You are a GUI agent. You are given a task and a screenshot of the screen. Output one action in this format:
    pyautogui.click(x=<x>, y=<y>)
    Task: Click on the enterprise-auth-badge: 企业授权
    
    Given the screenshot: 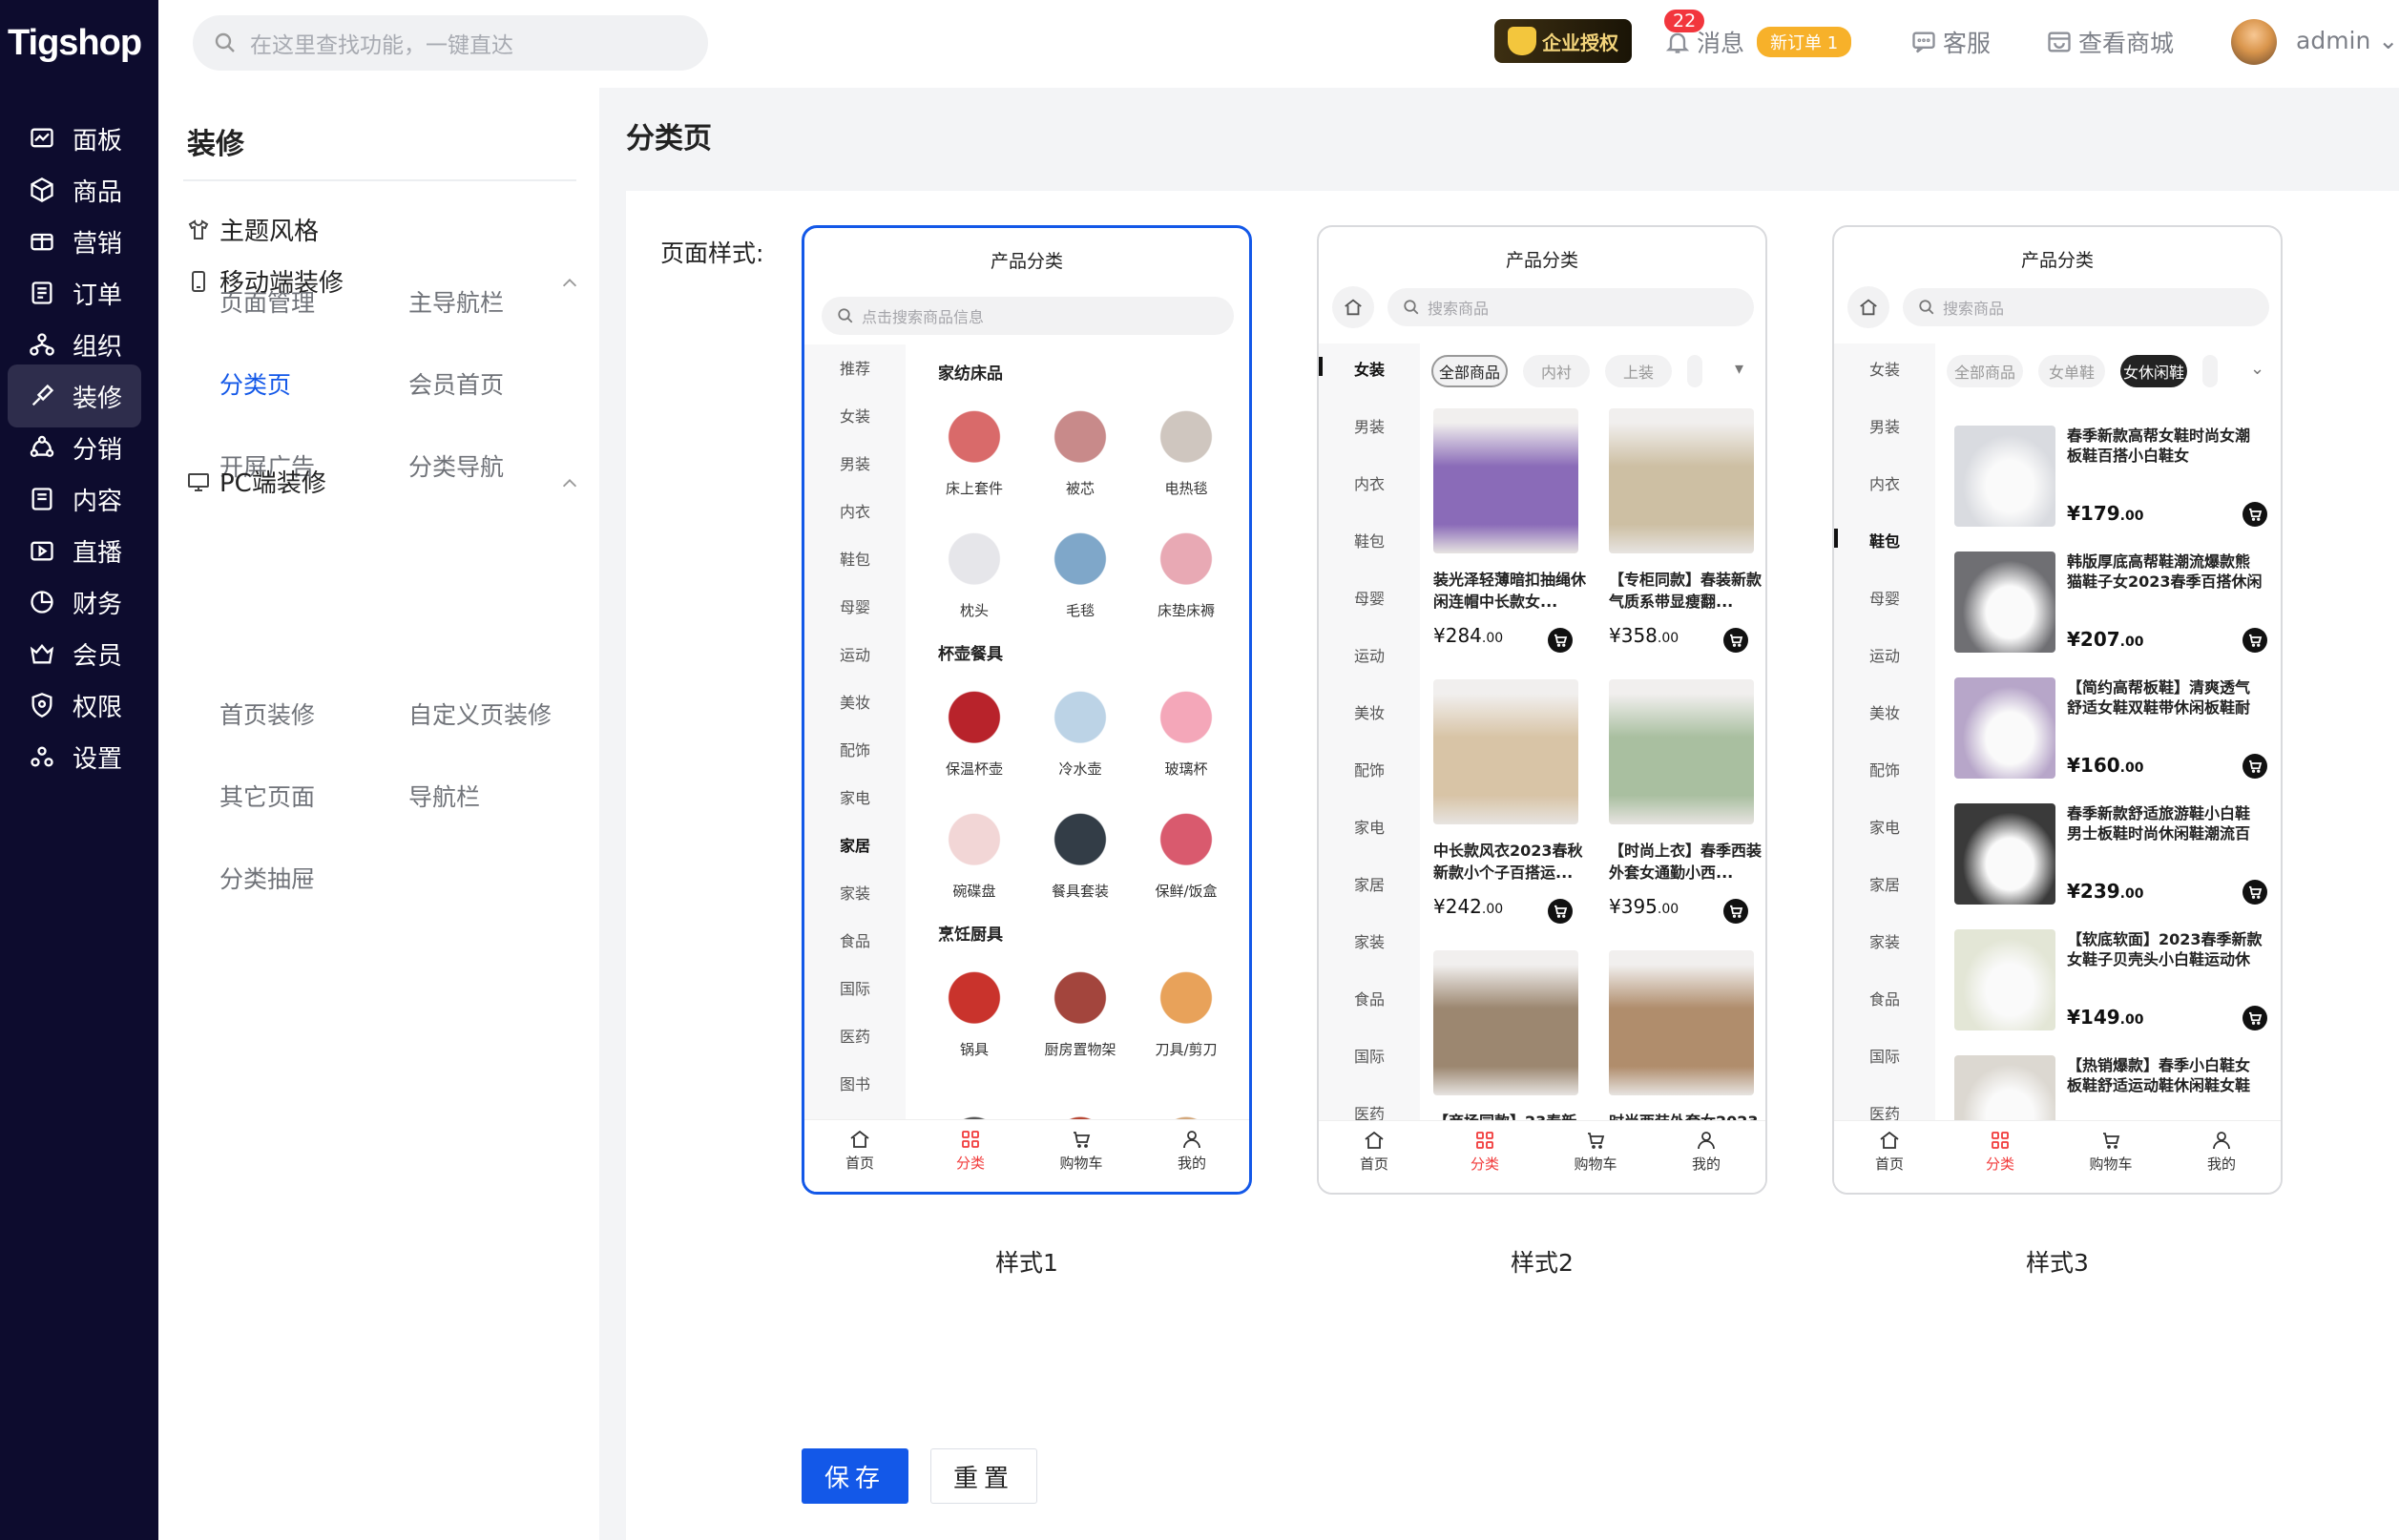 What is the action you would take?
    pyautogui.click(x=1563, y=41)
    